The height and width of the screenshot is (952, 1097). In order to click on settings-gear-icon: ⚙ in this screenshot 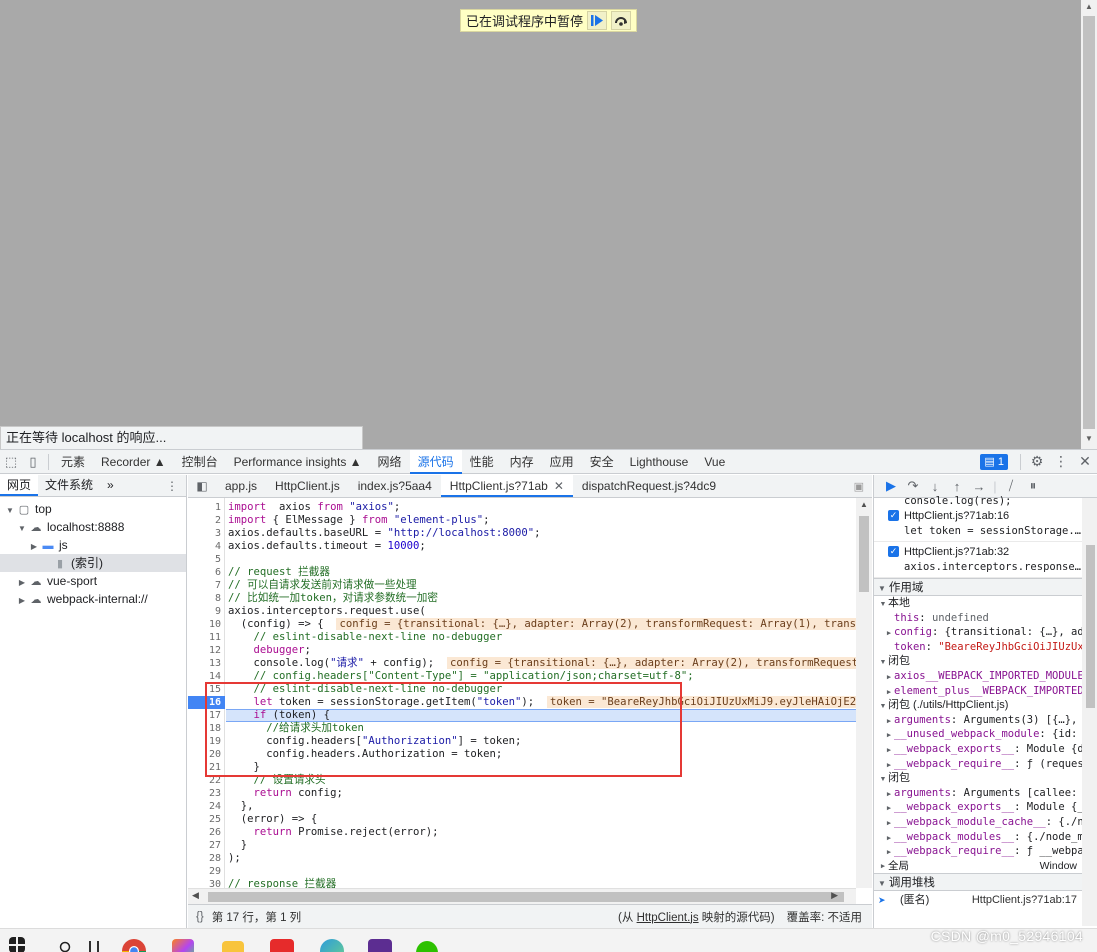, I will do `click(1037, 461)`.